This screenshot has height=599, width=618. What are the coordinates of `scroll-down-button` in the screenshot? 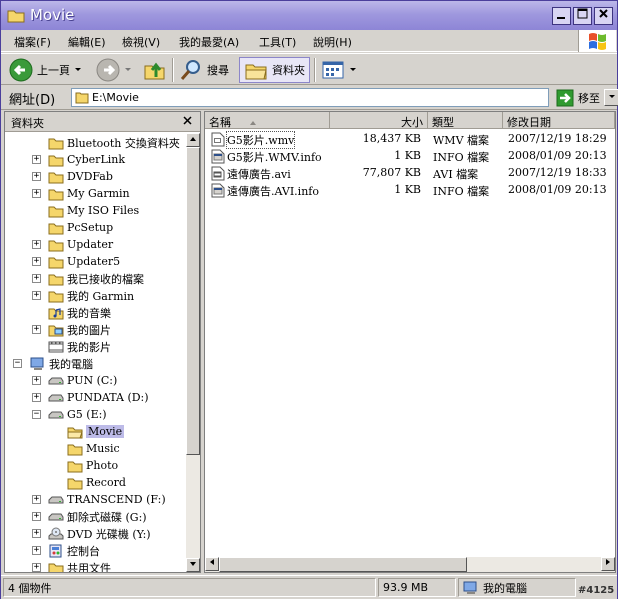 It's located at (193, 565).